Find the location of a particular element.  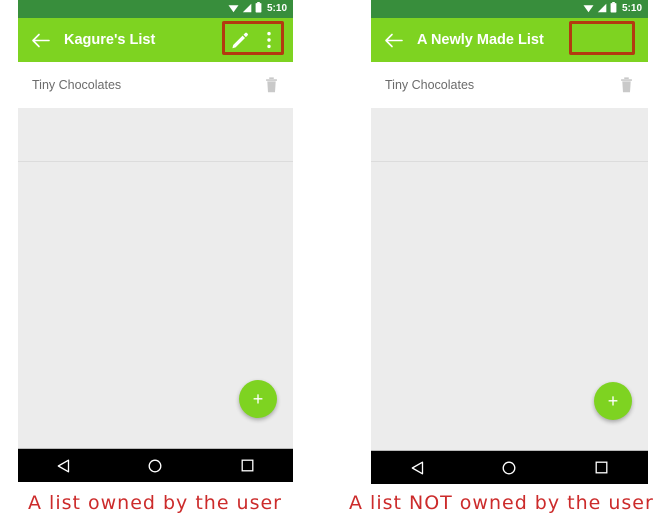

app-bar-actions is located at coordinates (254, 40).